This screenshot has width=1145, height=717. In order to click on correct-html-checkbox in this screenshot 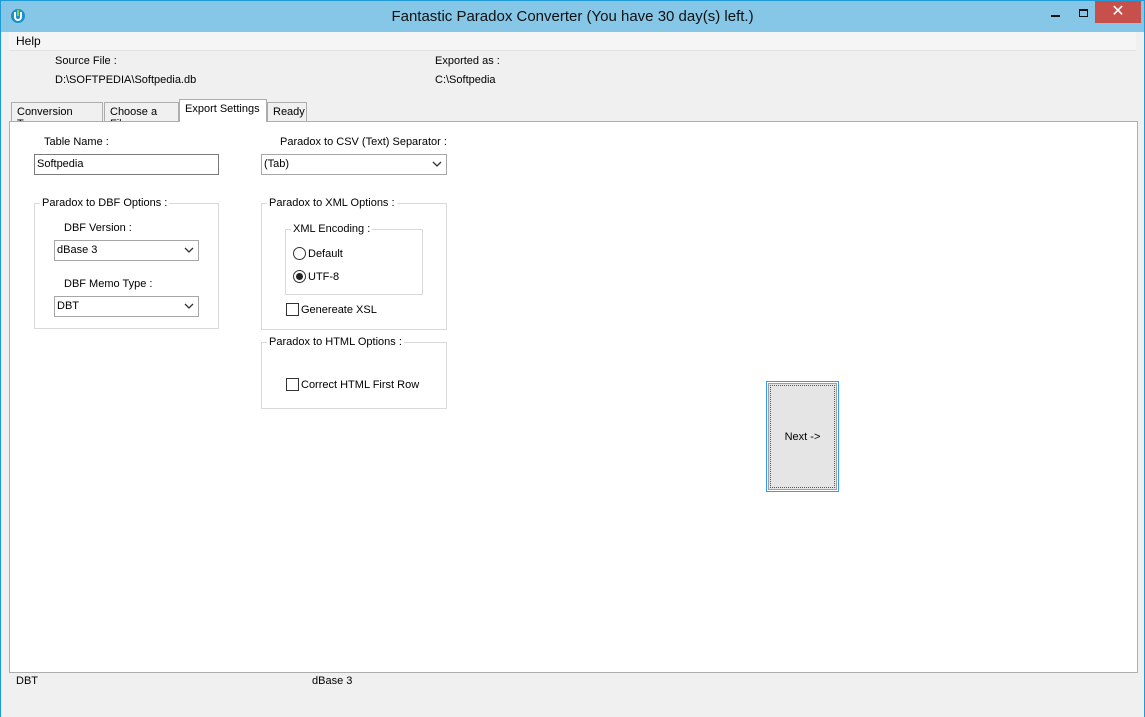, I will do `click(292, 384)`.